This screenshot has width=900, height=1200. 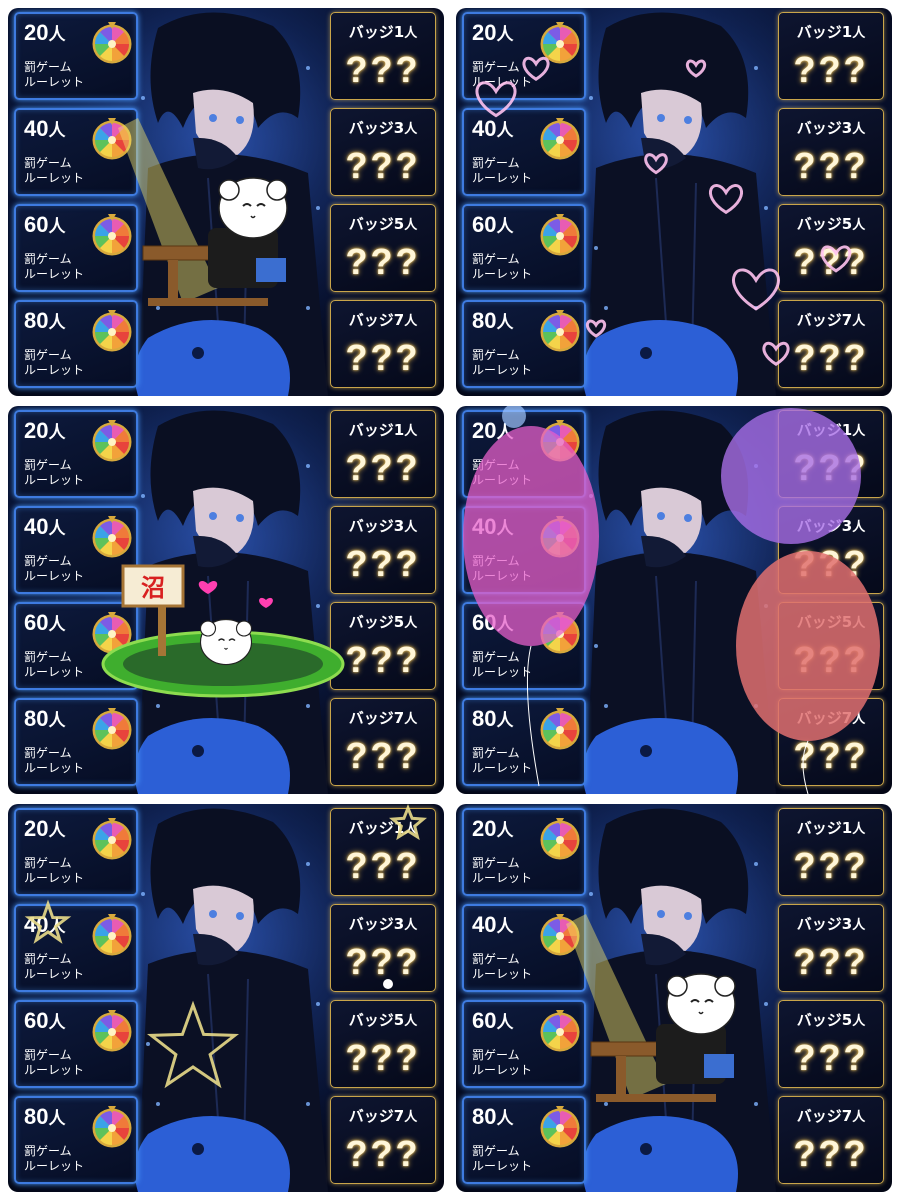 I want to click on badge-card-2: バッジ3人 ???, so click(x=383, y=948).